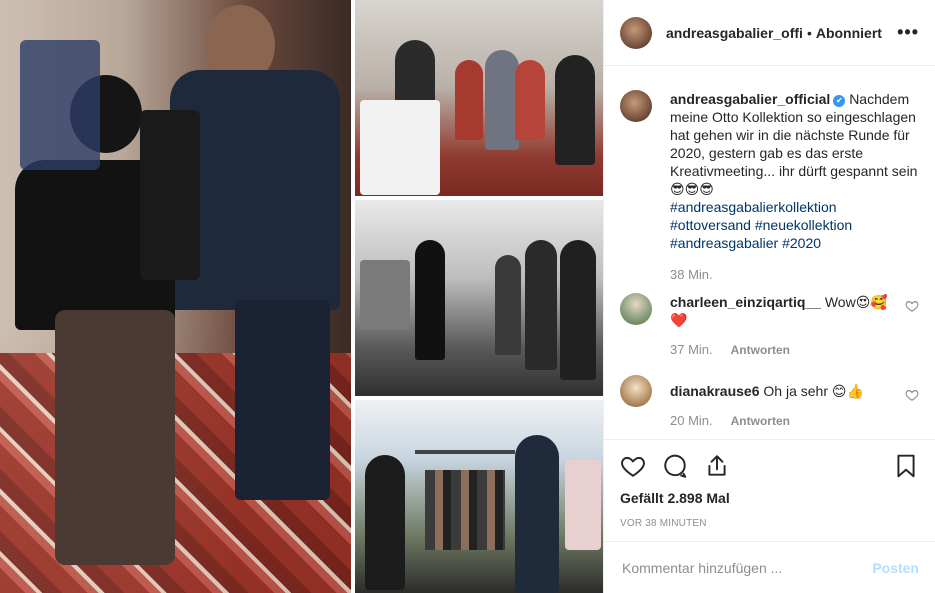 This screenshot has height=593, width=935. I want to click on hashtag-link: #neuekollektion, so click(803, 225).